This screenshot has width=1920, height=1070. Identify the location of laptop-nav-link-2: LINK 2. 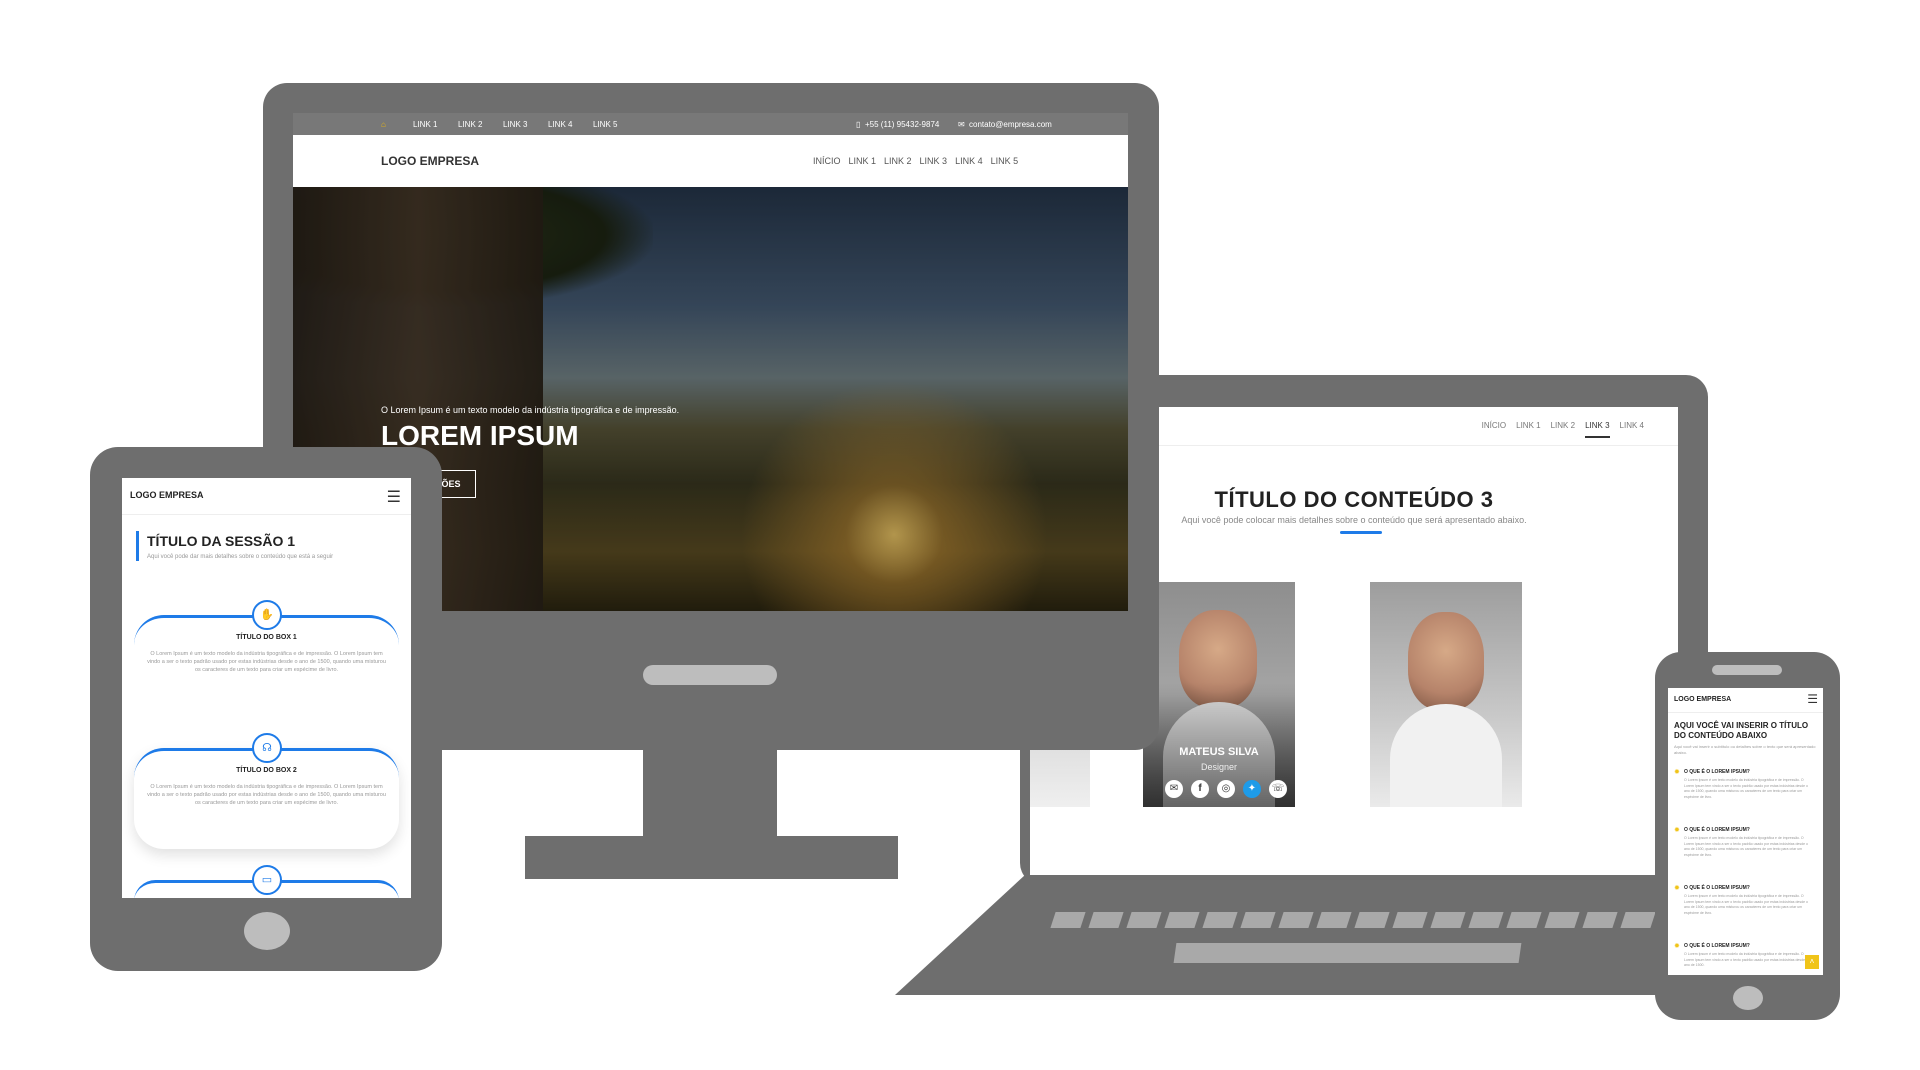
(1563, 429).